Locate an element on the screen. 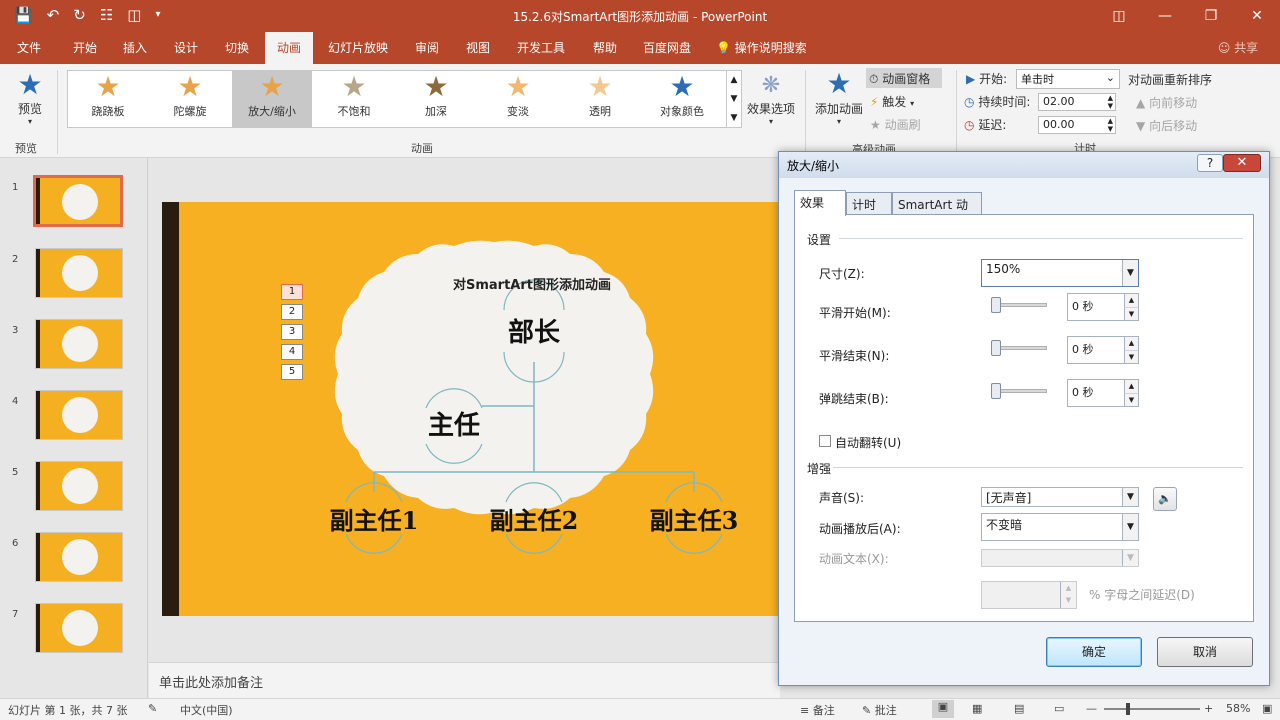 Image resolution: width=1280 pixels, height=720 pixels. anim-desaturate: ★ 不饱和 is located at coordinates (354, 99).